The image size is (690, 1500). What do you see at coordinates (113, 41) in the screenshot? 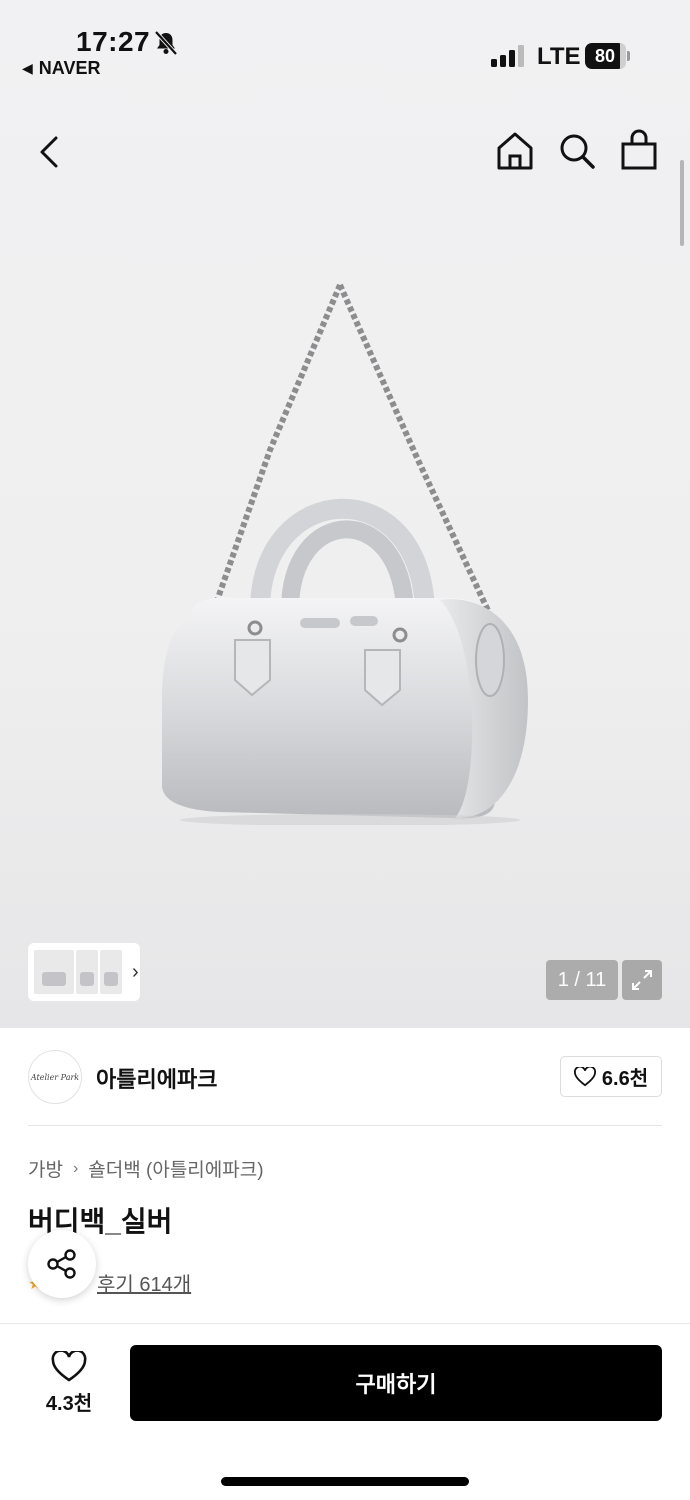
I see `status-time: 17:27` at bounding box center [113, 41].